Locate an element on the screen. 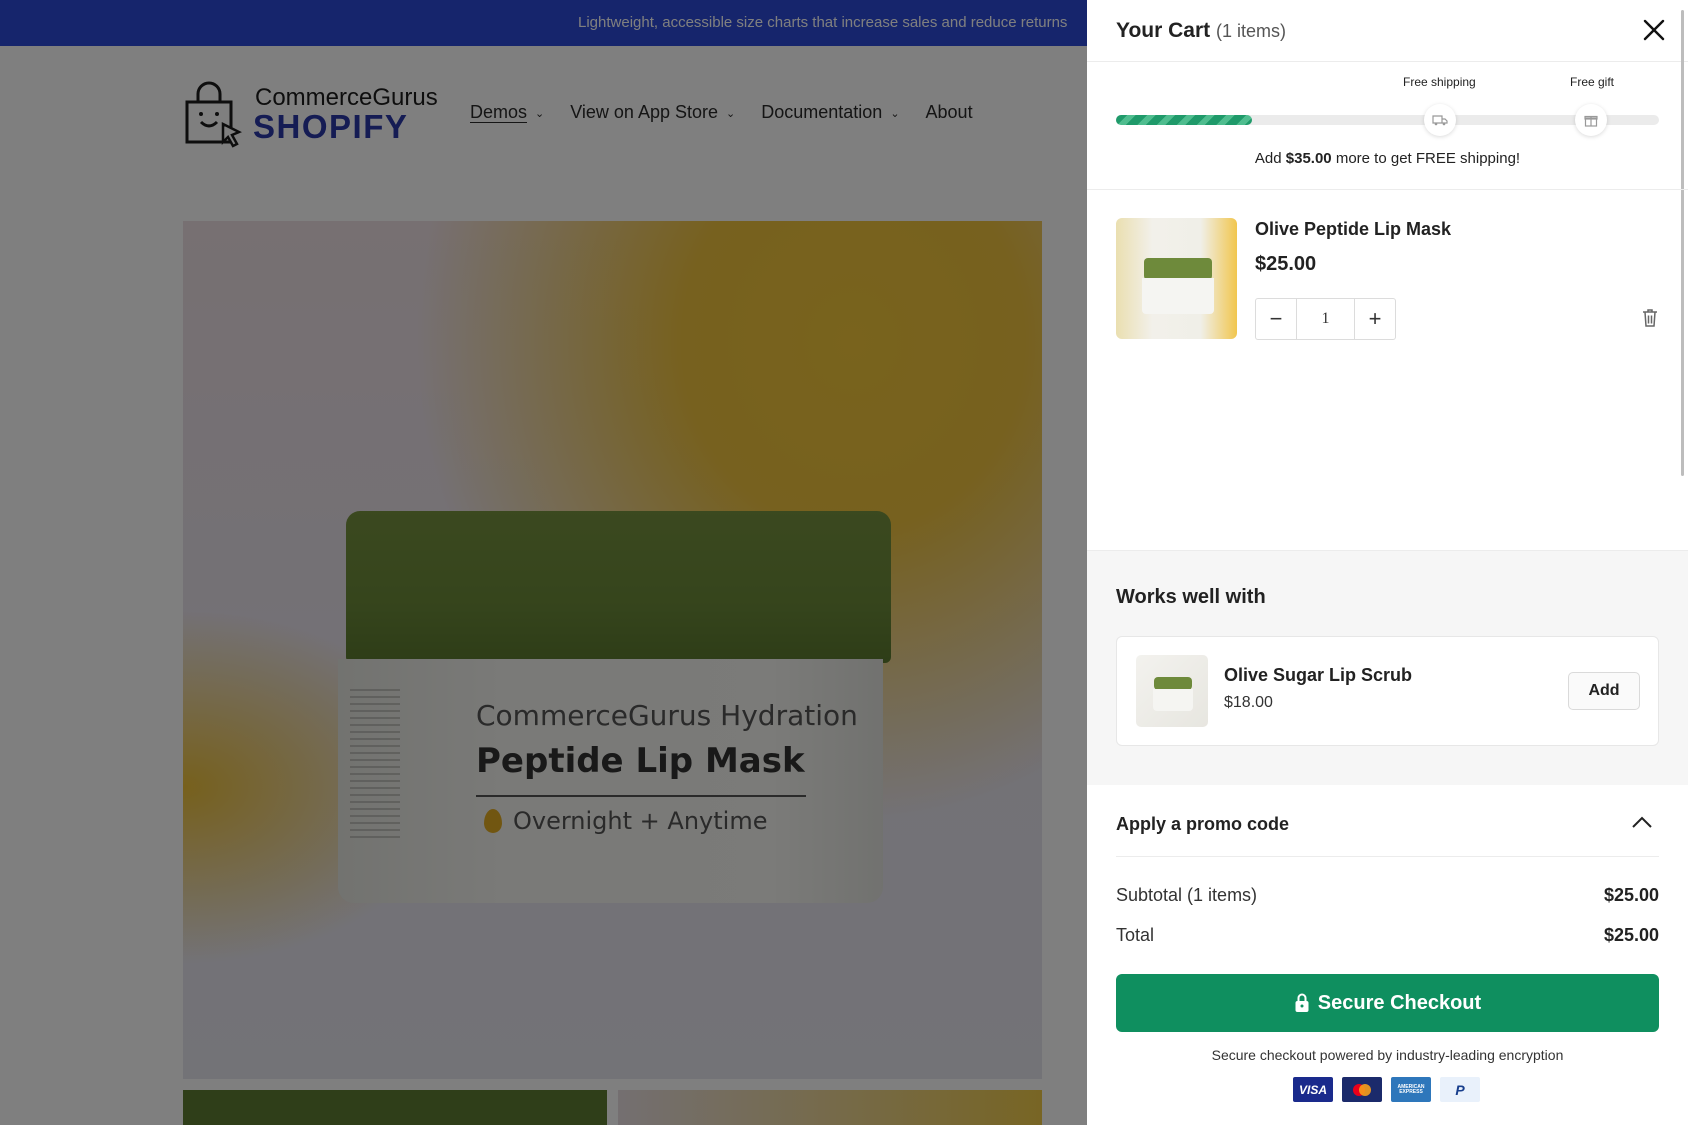 The width and height of the screenshot is (1688, 1125). cart-item-price: $25.00 is located at coordinates (1286, 264).